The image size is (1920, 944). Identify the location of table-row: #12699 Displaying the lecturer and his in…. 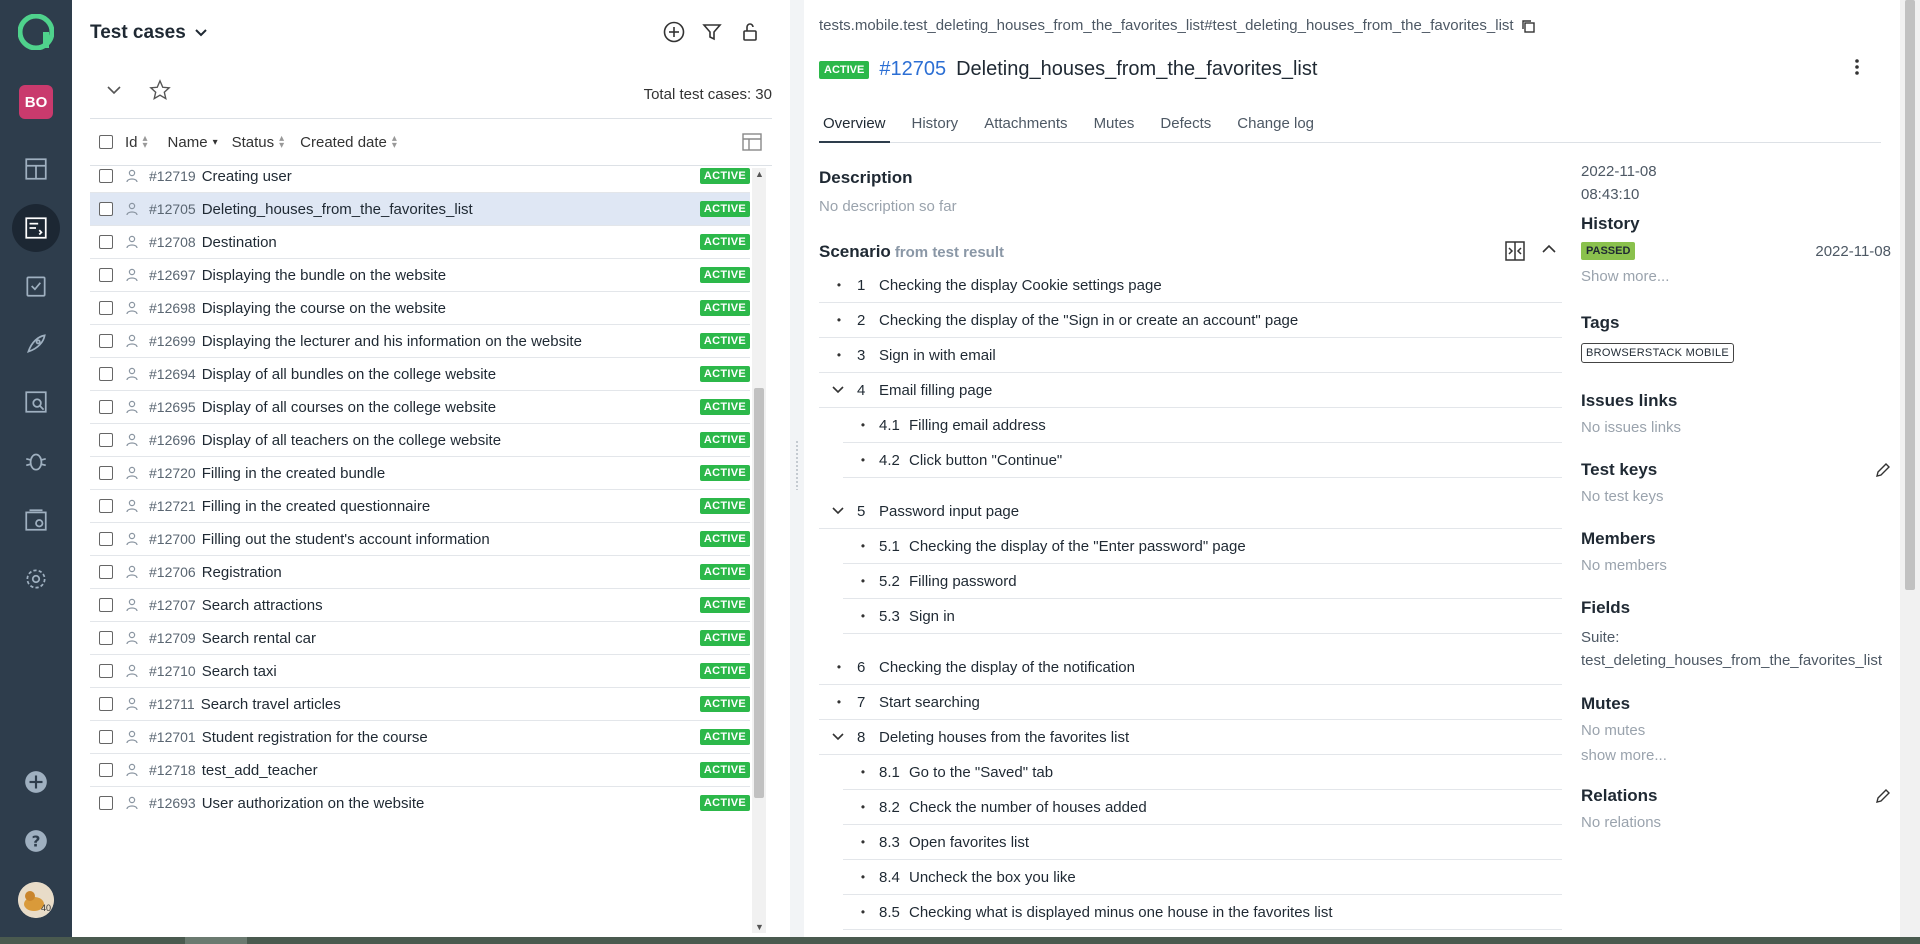
(420, 341).